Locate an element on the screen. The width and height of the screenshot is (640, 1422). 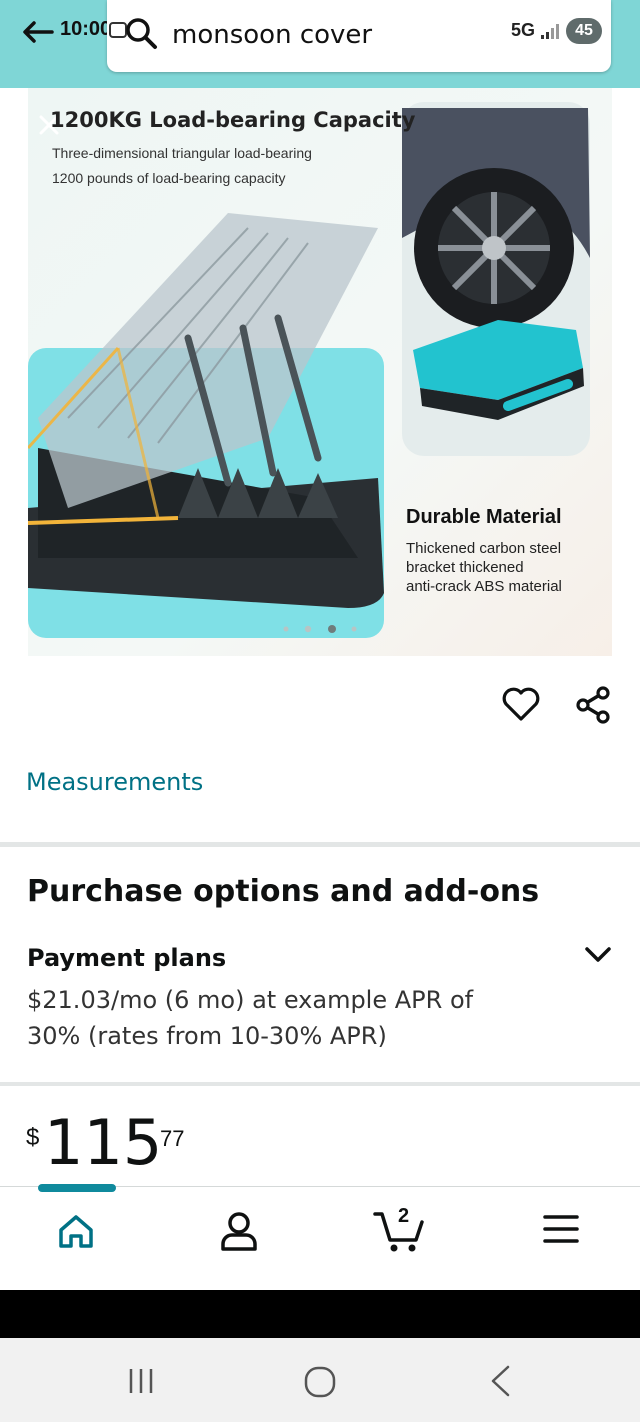
battery-badge: 45 is located at coordinates (584, 31).